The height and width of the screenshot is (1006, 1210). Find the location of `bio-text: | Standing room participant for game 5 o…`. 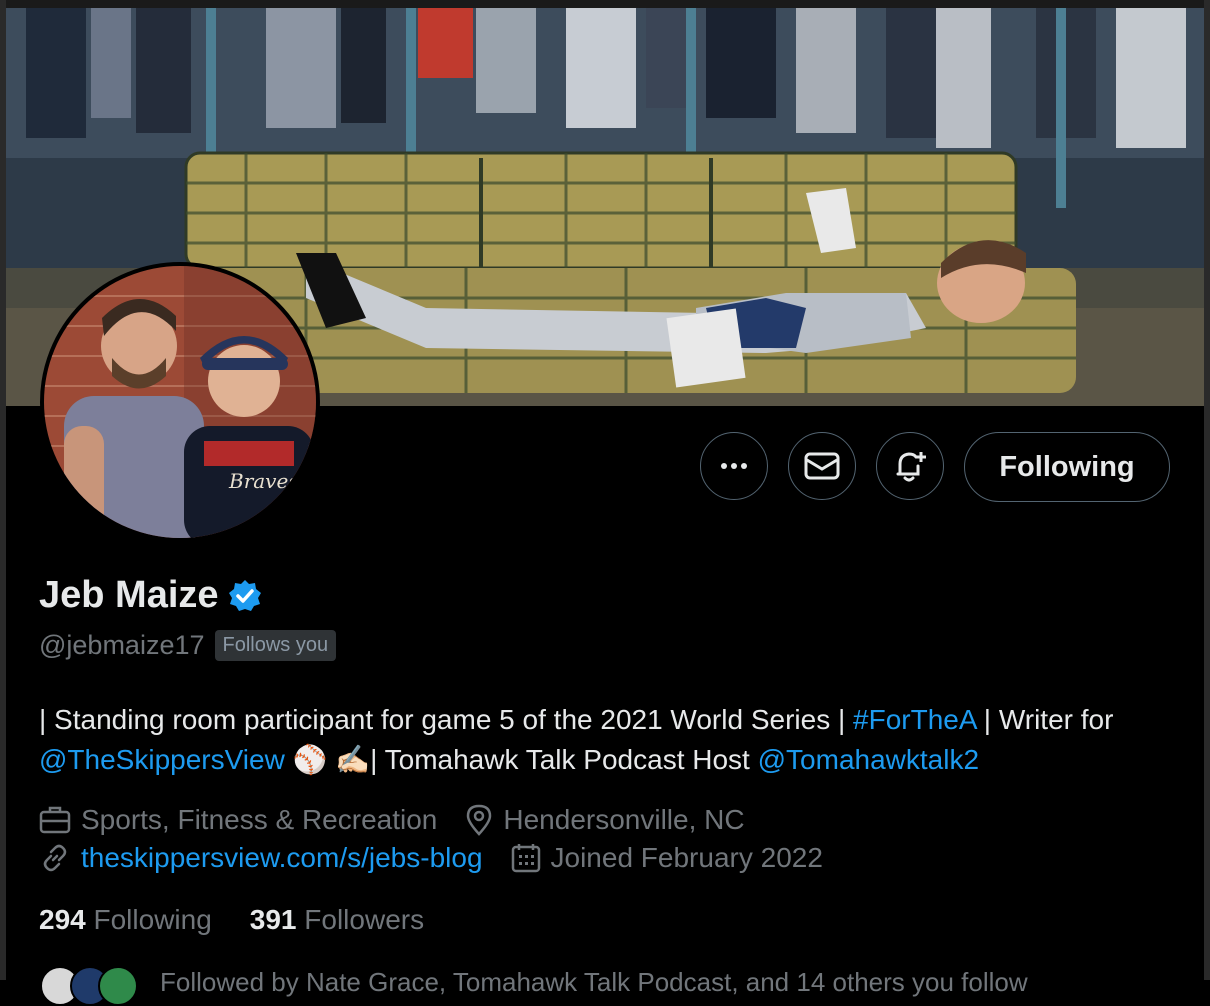

bio-text: | Standing room participant for game 5 o… is located at coordinates (446, 719).